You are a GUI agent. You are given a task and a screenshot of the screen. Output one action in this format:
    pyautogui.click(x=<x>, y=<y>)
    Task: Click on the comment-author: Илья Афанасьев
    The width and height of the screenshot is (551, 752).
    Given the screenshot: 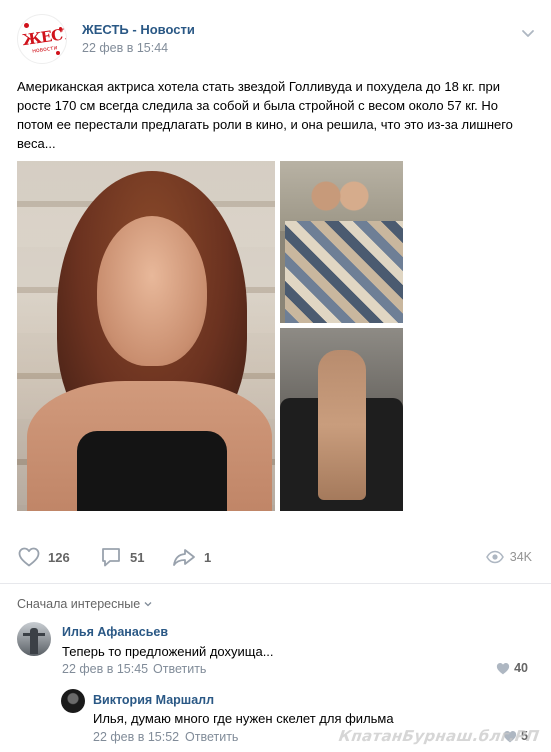 What is the action you would take?
    pyautogui.click(x=115, y=632)
    